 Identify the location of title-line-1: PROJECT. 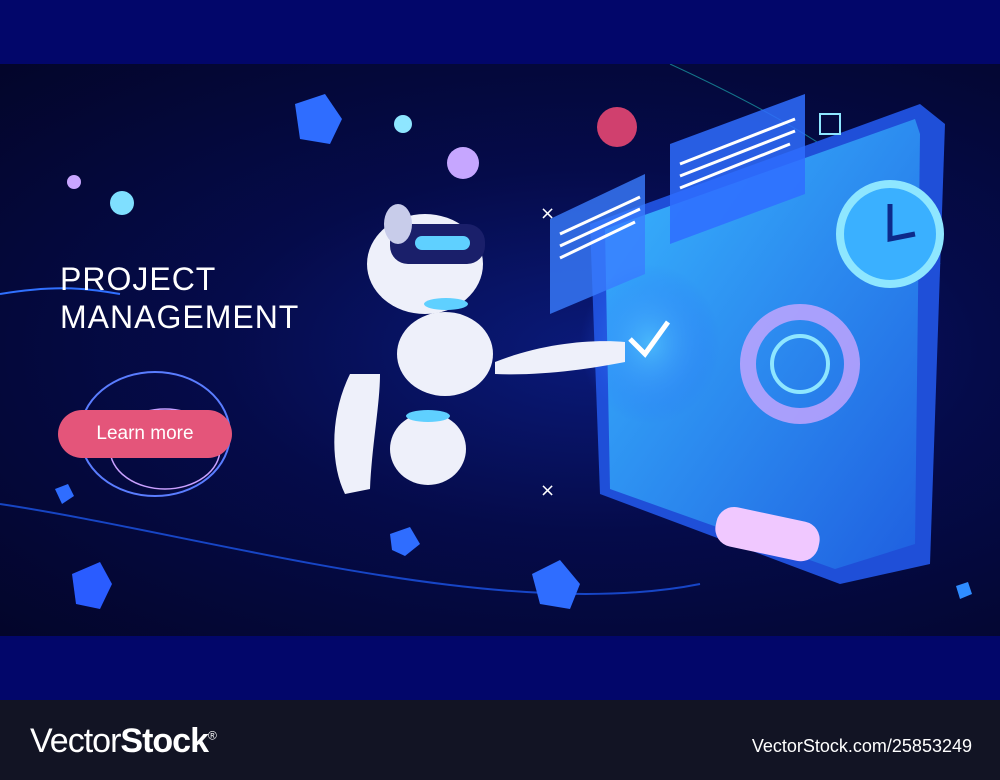
(138, 279).